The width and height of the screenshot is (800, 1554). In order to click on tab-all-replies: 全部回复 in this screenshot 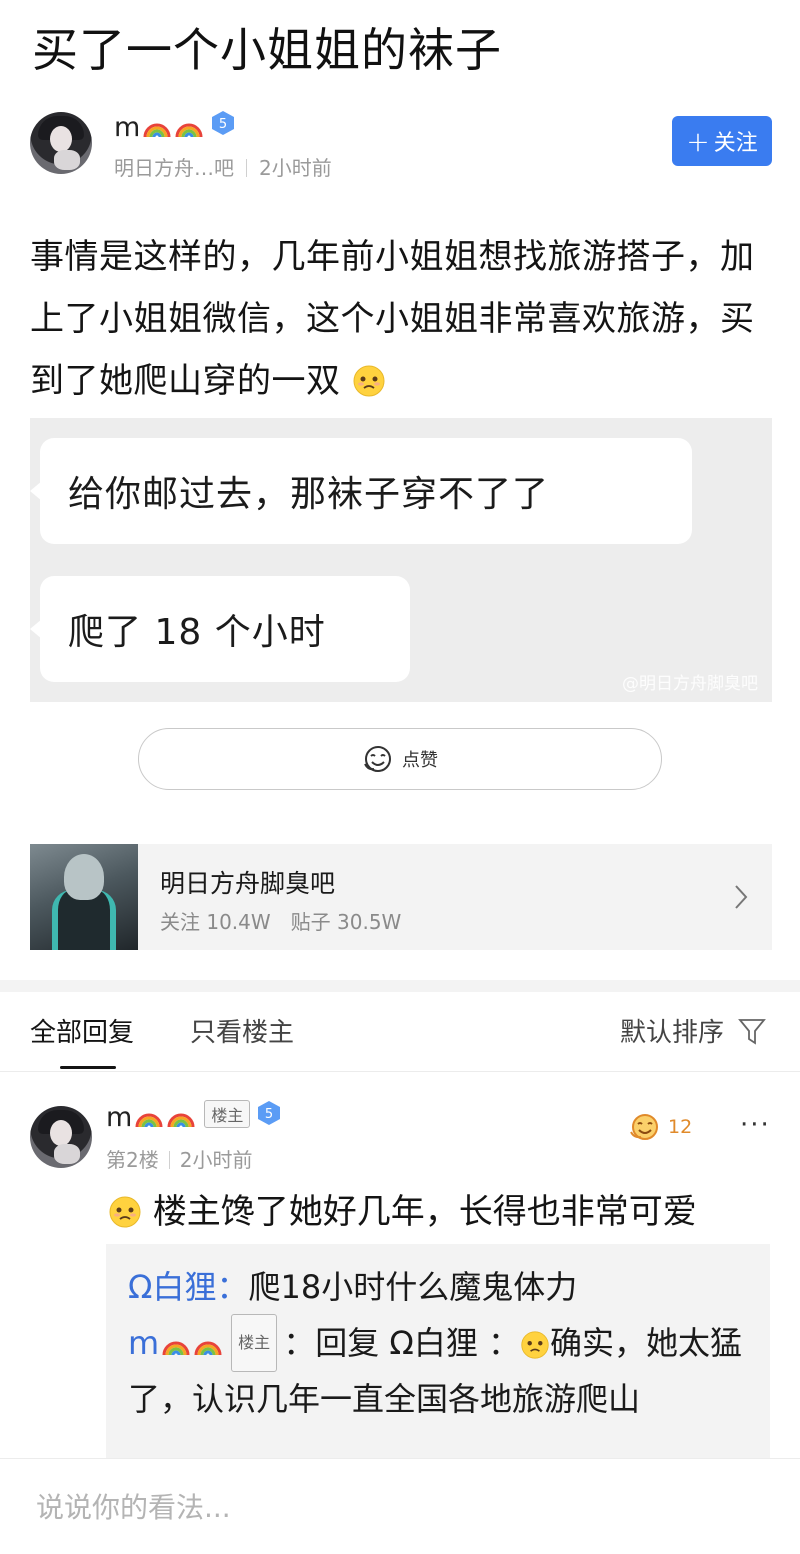, I will do `click(82, 1030)`.